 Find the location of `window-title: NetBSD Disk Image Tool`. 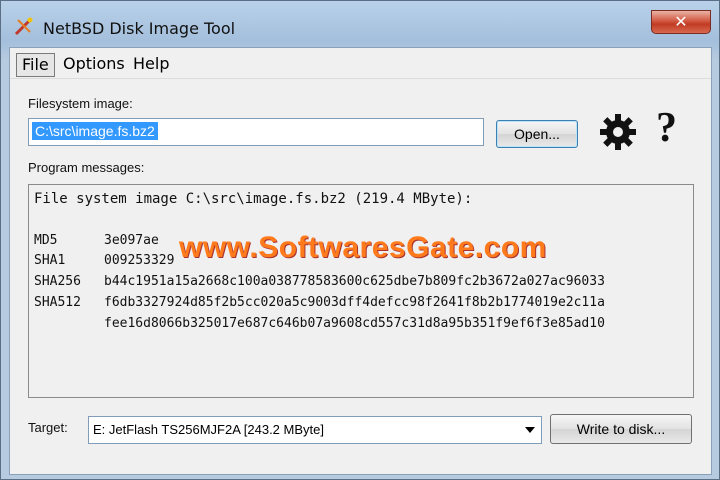

window-title: NetBSD Disk Image Tool is located at coordinates (139, 28).